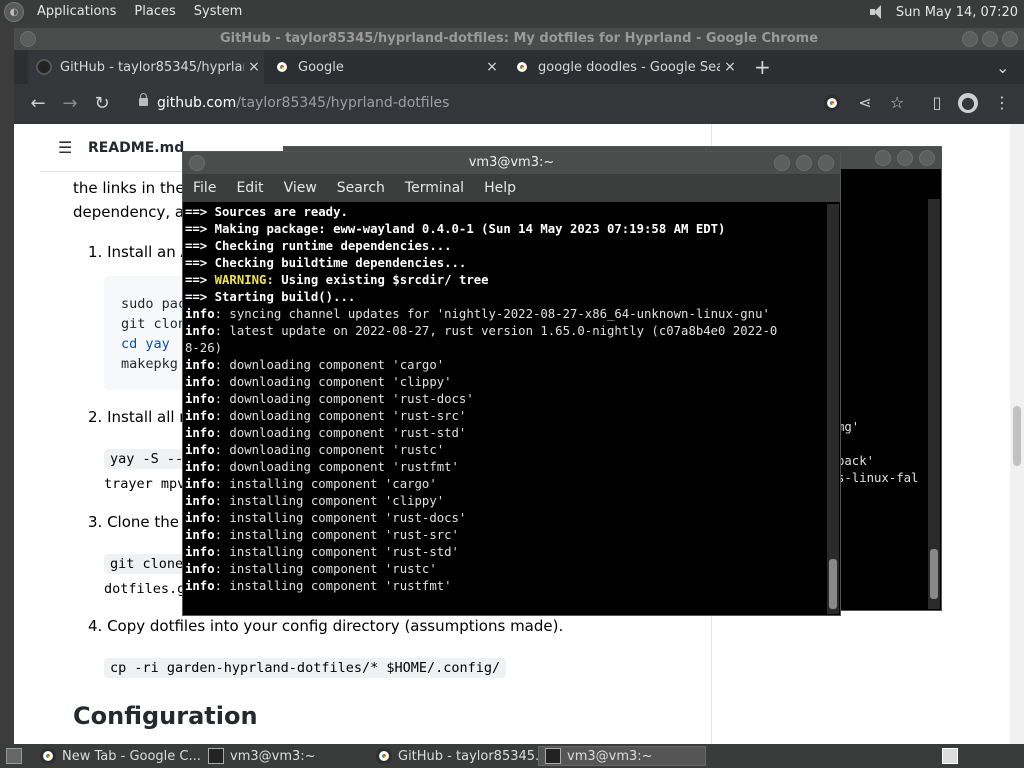 This screenshot has height=768, width=1024. I want to click on taskbar-item: vm3@vm3:~, so click(285, 756).